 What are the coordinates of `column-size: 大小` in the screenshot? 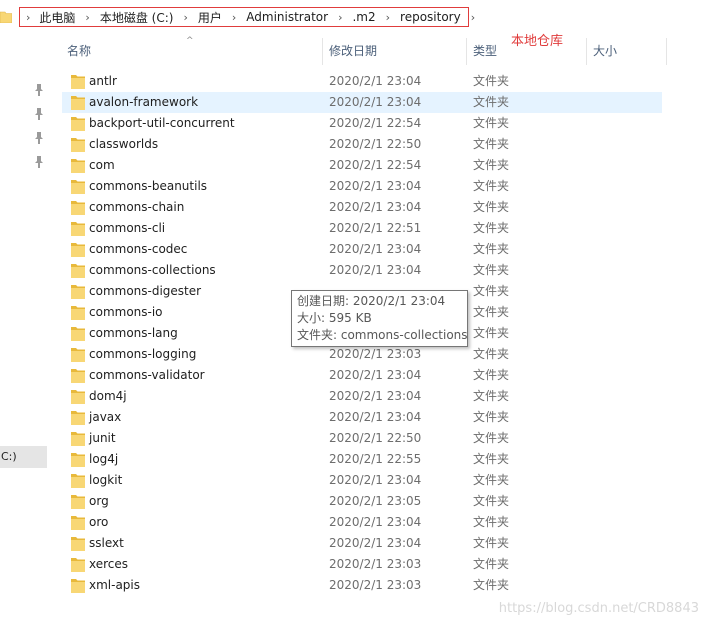 It's located at (626, 51).